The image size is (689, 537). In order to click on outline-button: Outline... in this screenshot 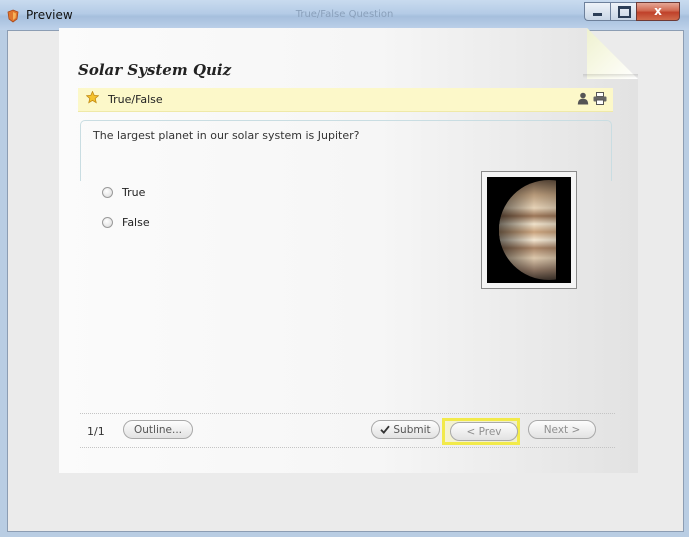, I will do `click(158, 429)`.